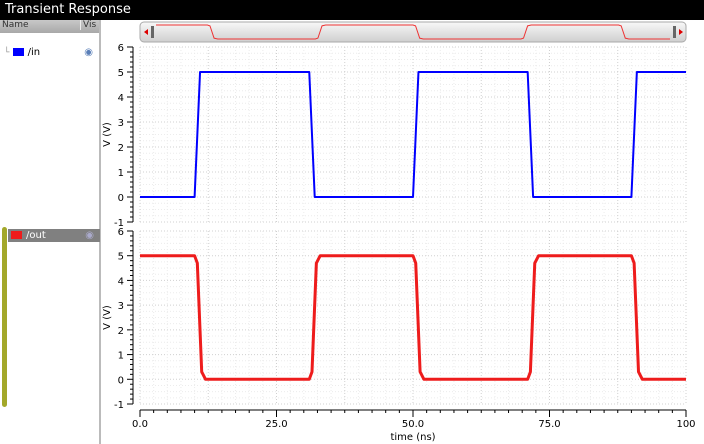 This screenshot has width=704, height=444. Describe the element at coordinates (413, 32) in the screenshot. I see `overview-scrollbar` at that location.